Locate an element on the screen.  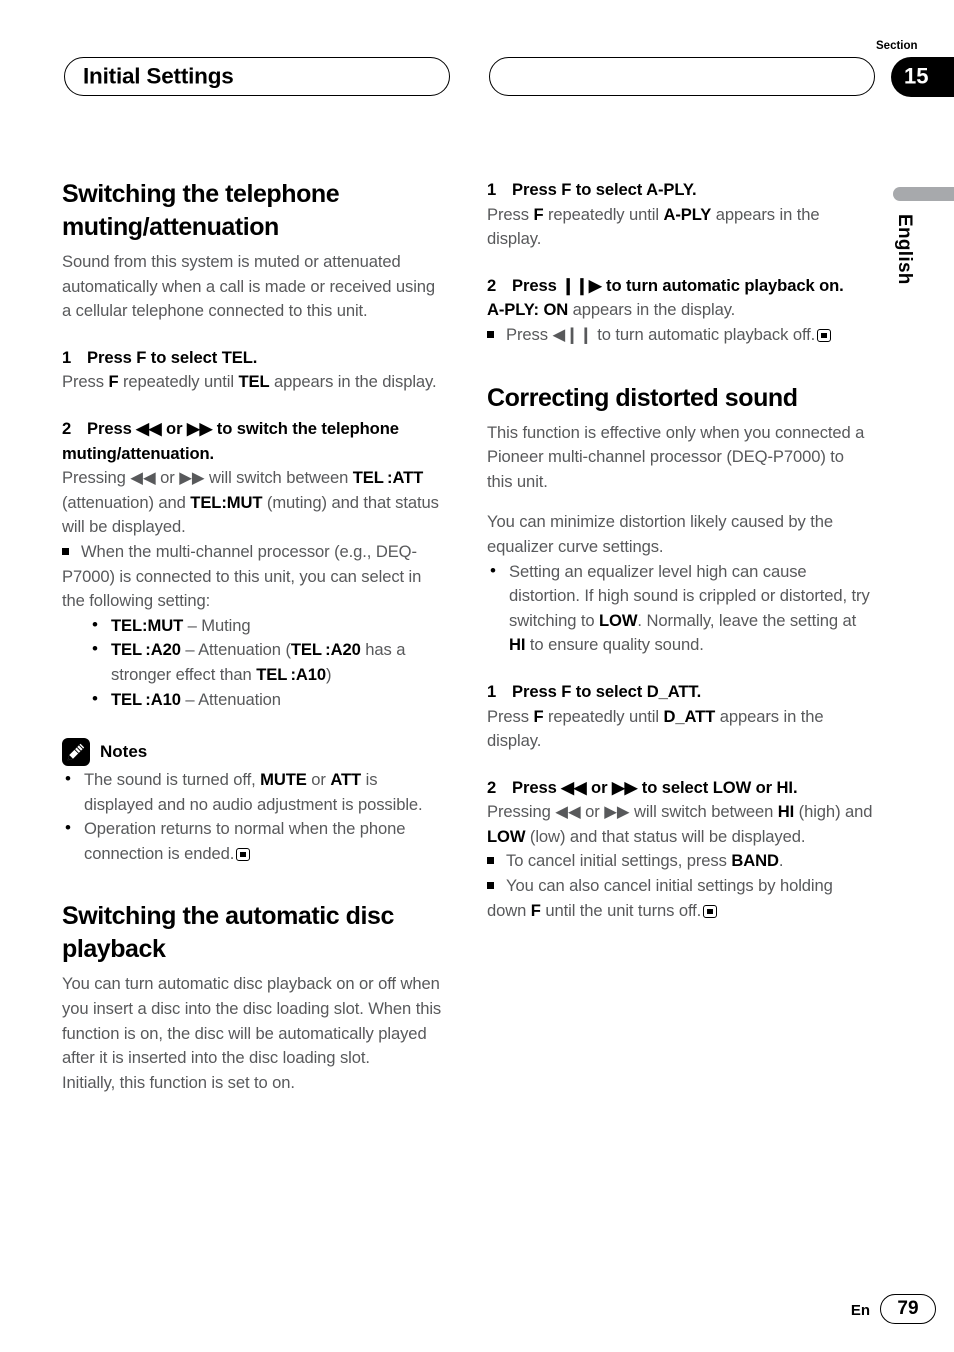
end-of-section-marker-icon is located at coordinates (710, 911).